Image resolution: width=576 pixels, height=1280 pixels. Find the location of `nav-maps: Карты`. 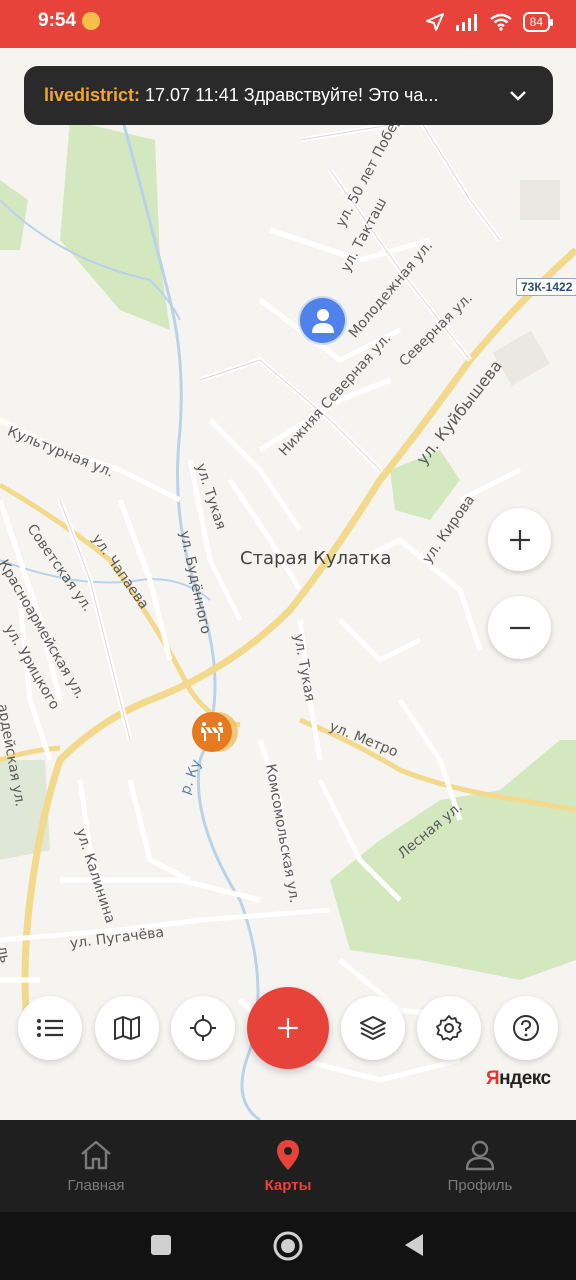

nav-maps: Карты is located at coordinates (288, 1166).